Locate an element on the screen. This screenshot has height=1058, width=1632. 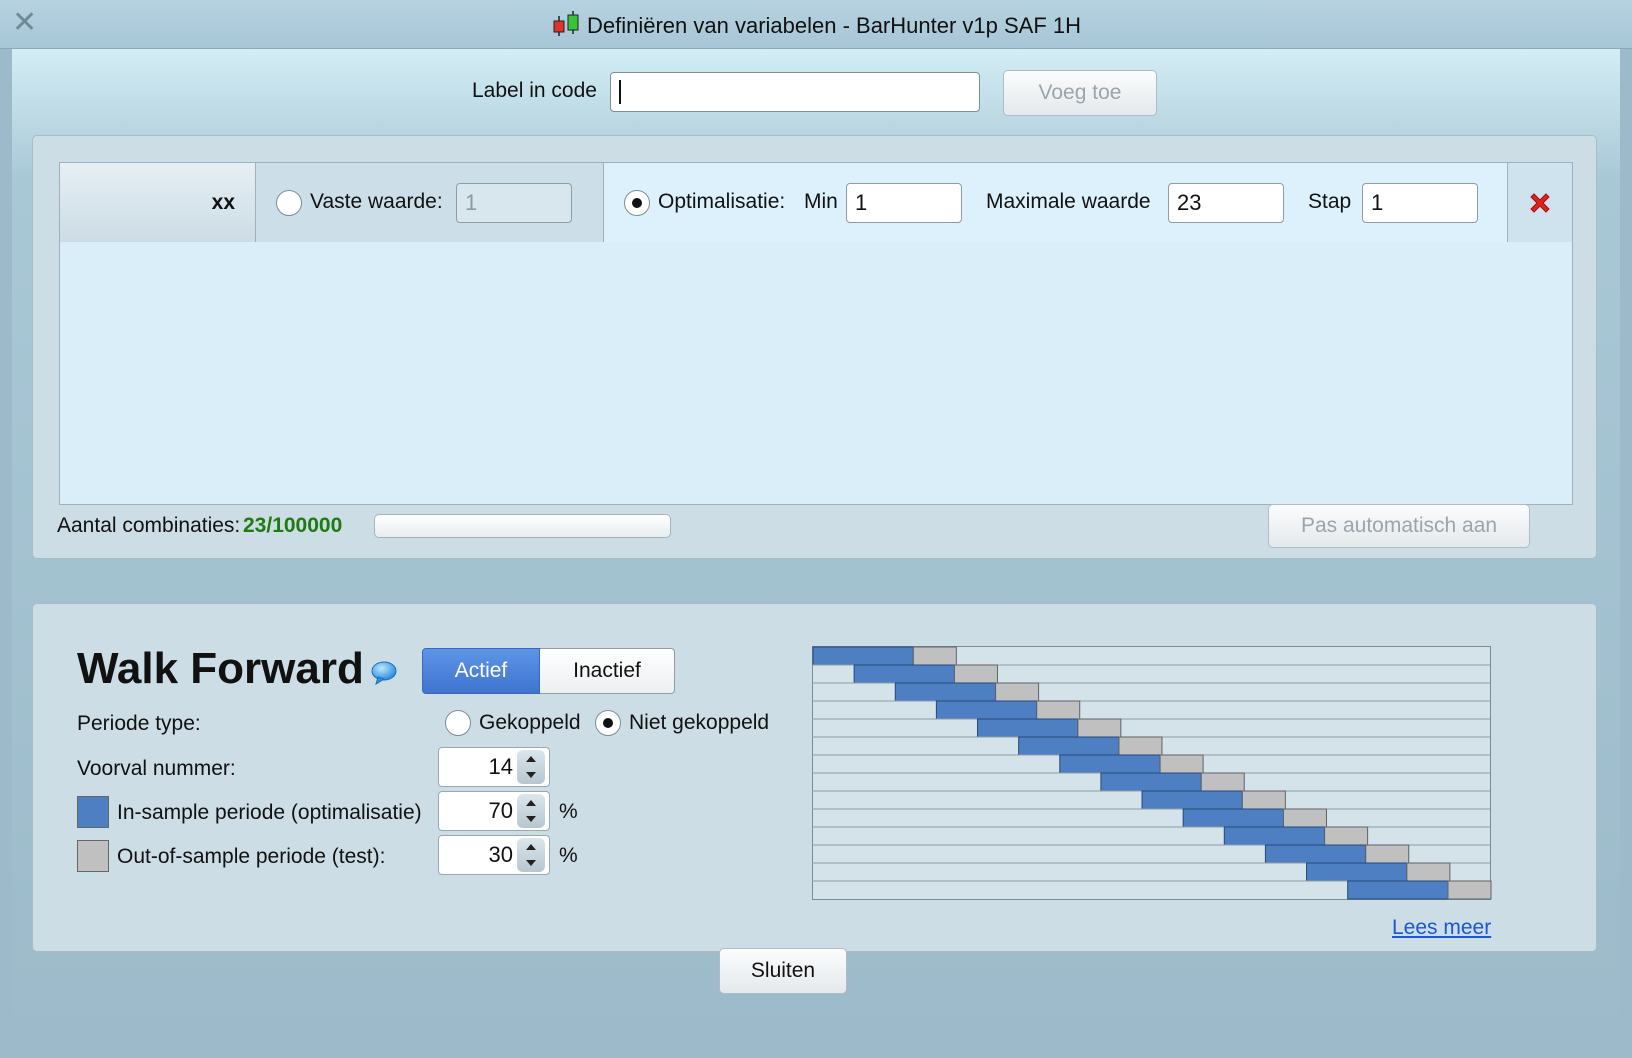
coupled-label: Gekoppeld is located at coordinates (530, 722).